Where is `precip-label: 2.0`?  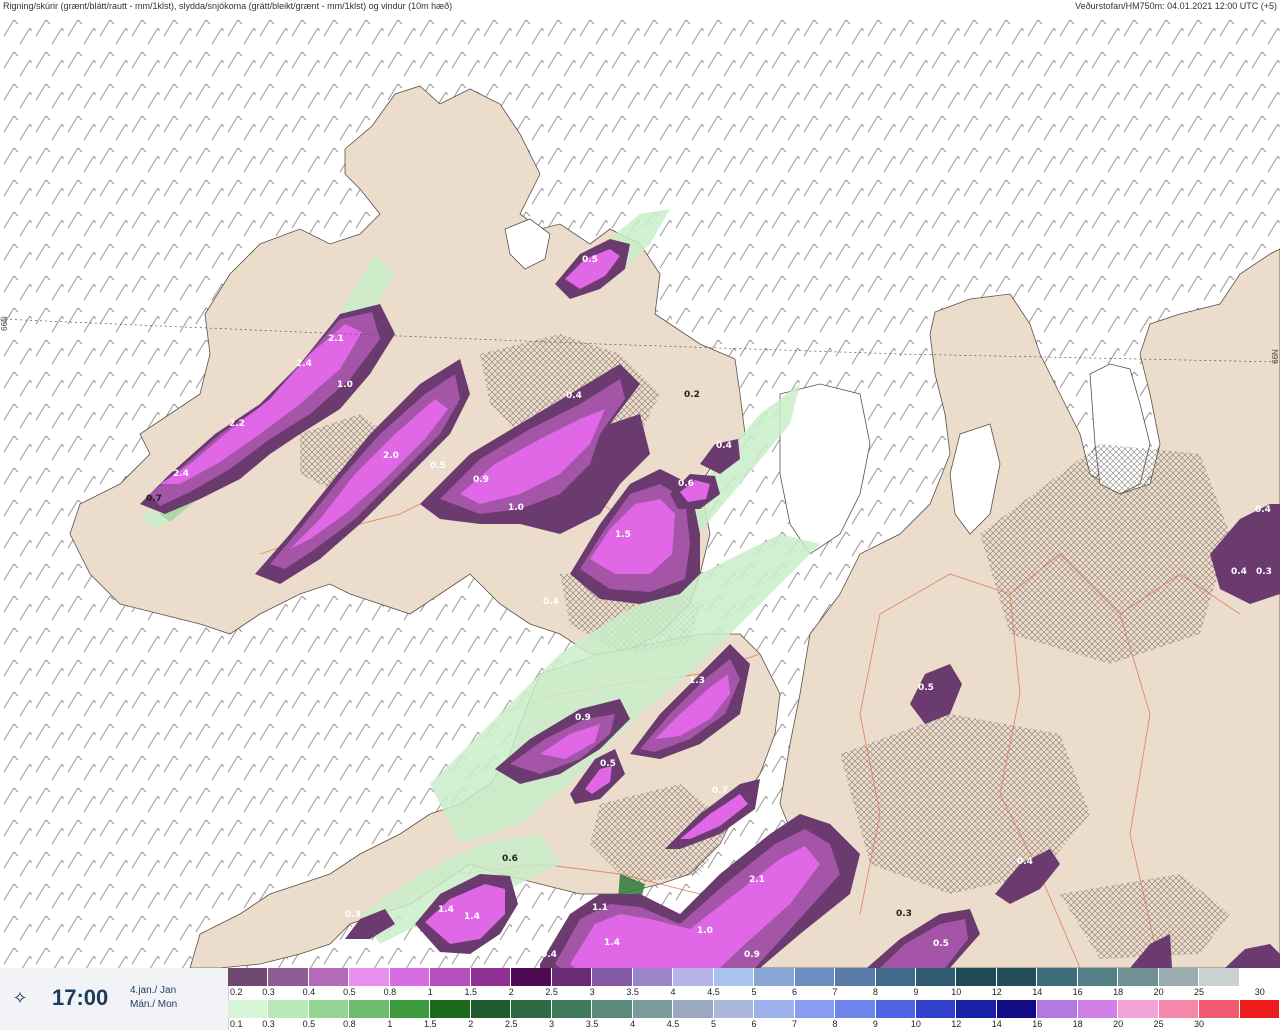
precip-label: 2.0 is located at coordinates (391, 456).